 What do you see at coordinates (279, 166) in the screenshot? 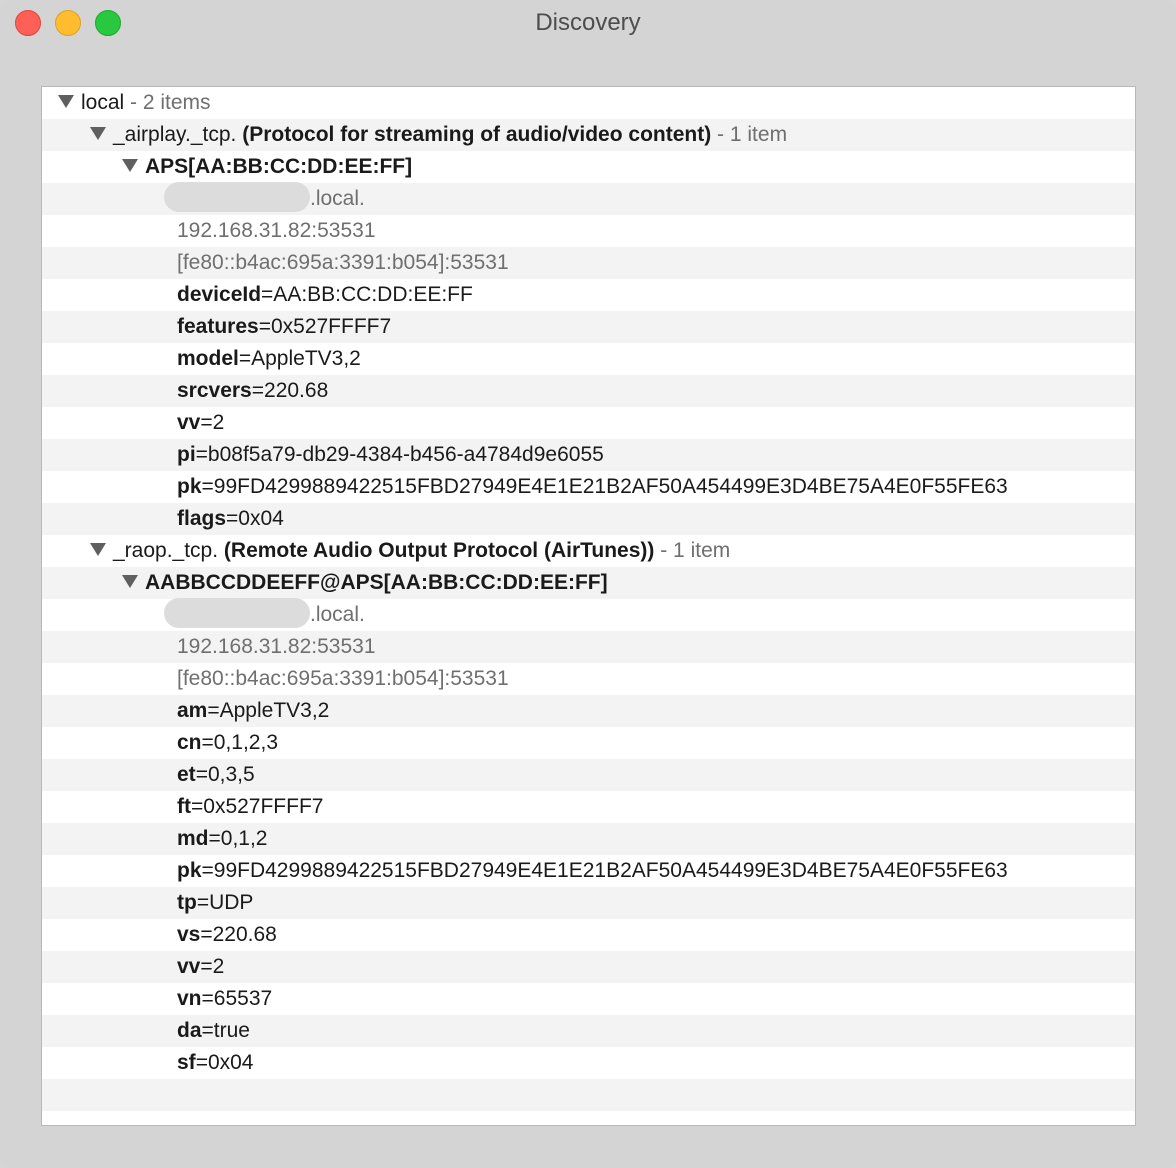
I see `instance-name: APS[AA:BB:CC:DD:EE:FF]` at bounding box center [279, 166].